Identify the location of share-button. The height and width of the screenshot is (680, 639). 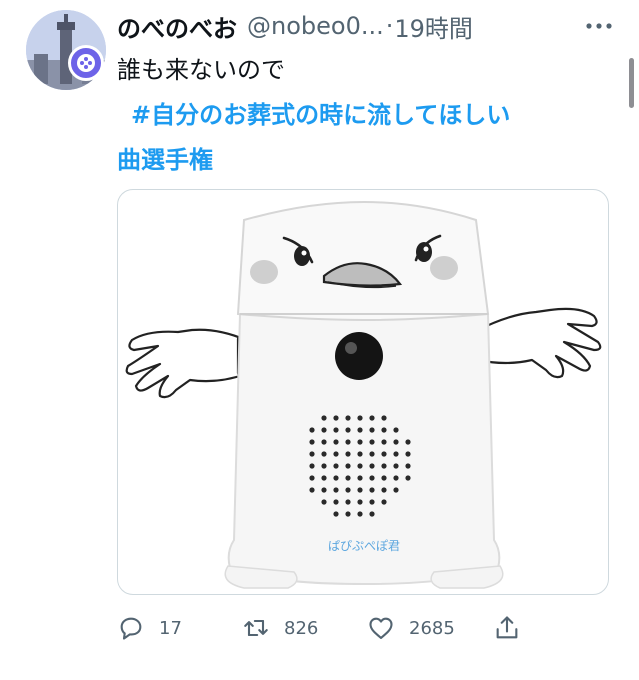
(507, 628).